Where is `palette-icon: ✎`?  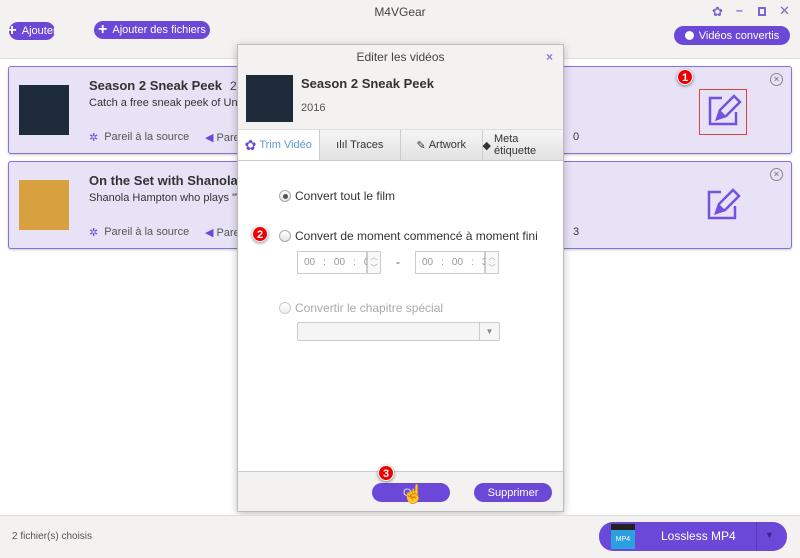 palette-icon: ✎ is located at coordinates (421, 145).